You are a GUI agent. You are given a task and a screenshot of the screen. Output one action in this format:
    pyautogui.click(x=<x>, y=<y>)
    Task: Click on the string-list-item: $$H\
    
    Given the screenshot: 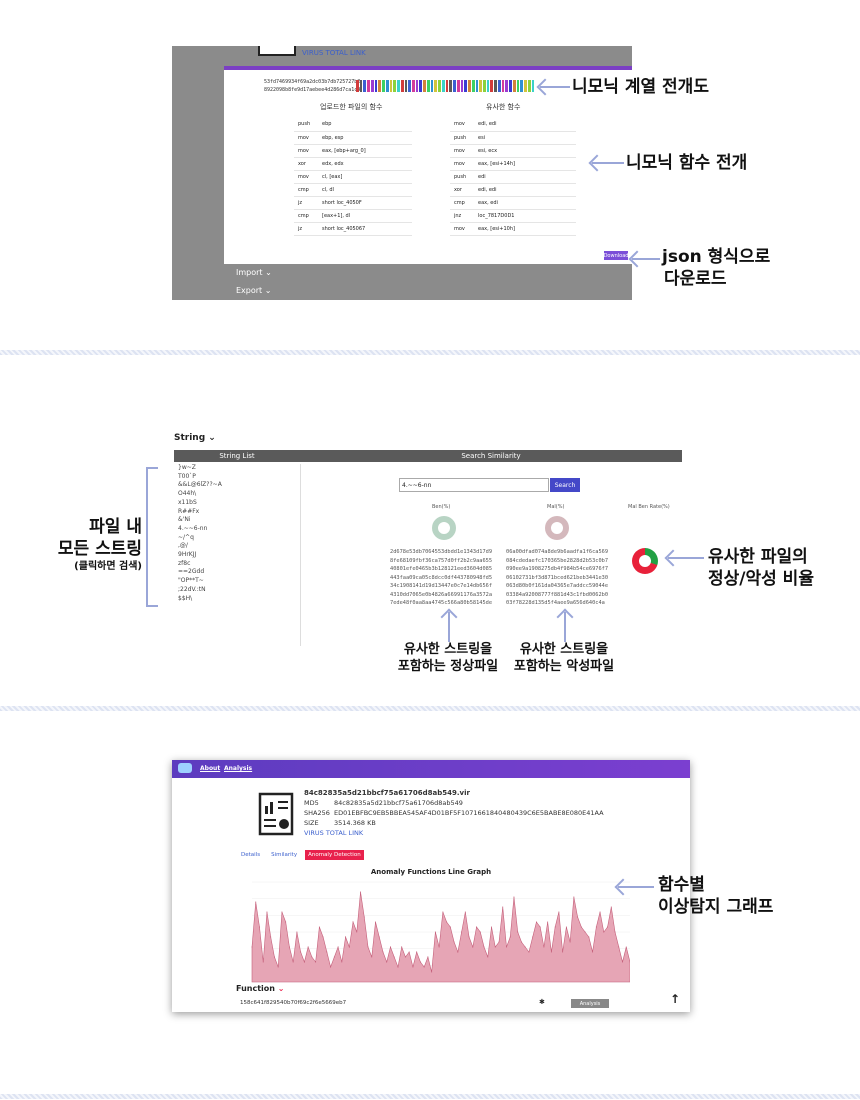 What is the action you would take?
    pyautogui.click(x=238, y=599)
    